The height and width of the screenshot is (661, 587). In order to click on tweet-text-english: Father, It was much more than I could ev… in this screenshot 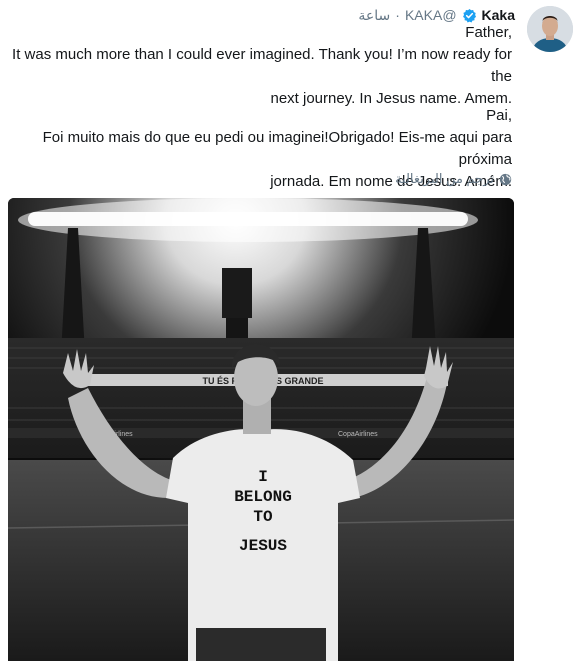, I will do `click(261, 66)`.